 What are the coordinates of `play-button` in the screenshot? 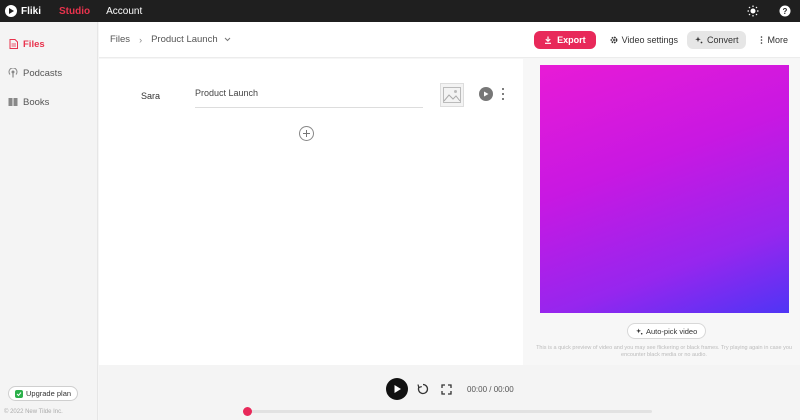 It's located at (397, 389).